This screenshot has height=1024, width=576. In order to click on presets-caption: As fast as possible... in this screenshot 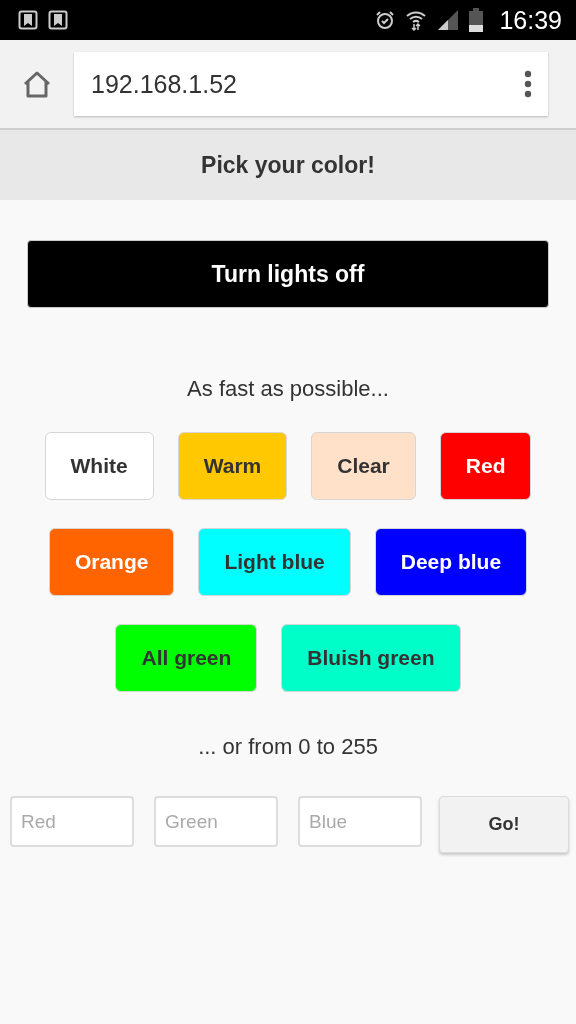, I will do `click(288, 389)`.